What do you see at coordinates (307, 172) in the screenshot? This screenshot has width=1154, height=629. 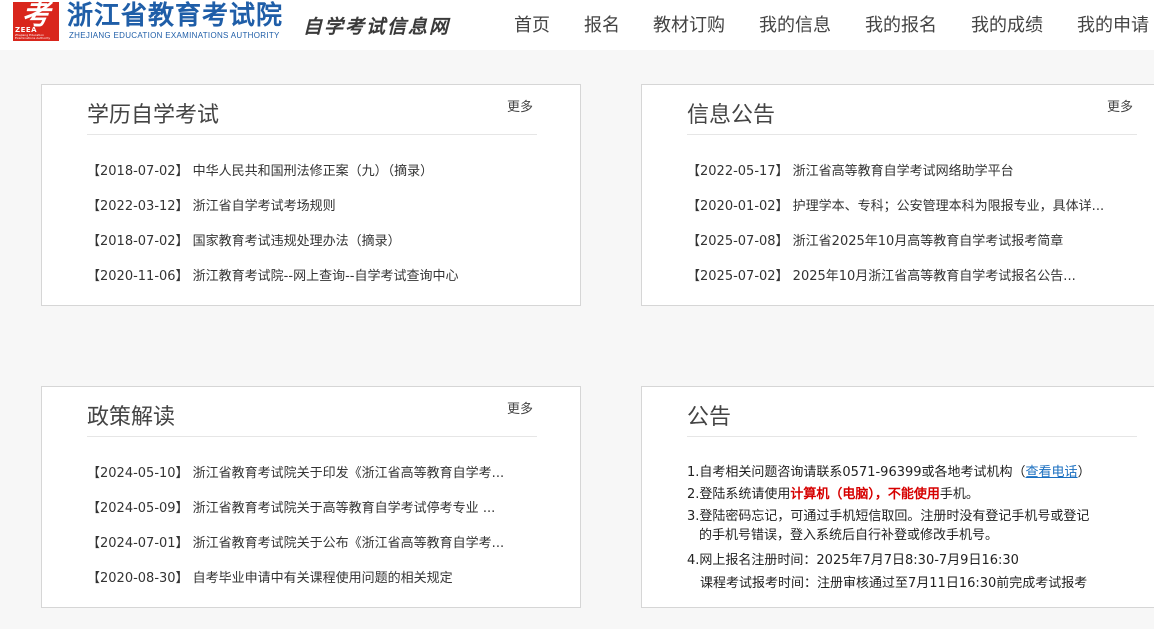 I see `news-item: 【2018-07-02】 中华人民共和国刑法修正案（九）（摘录）` at bounding box center [307, 172].